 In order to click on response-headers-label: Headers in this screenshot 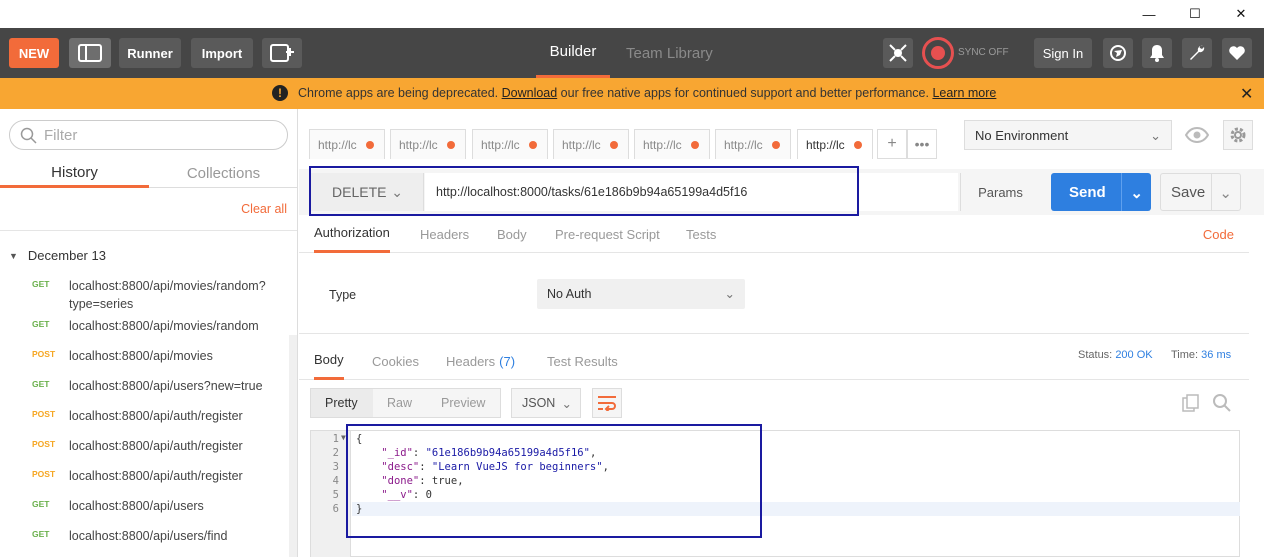, I will do `click(471, 361)`.